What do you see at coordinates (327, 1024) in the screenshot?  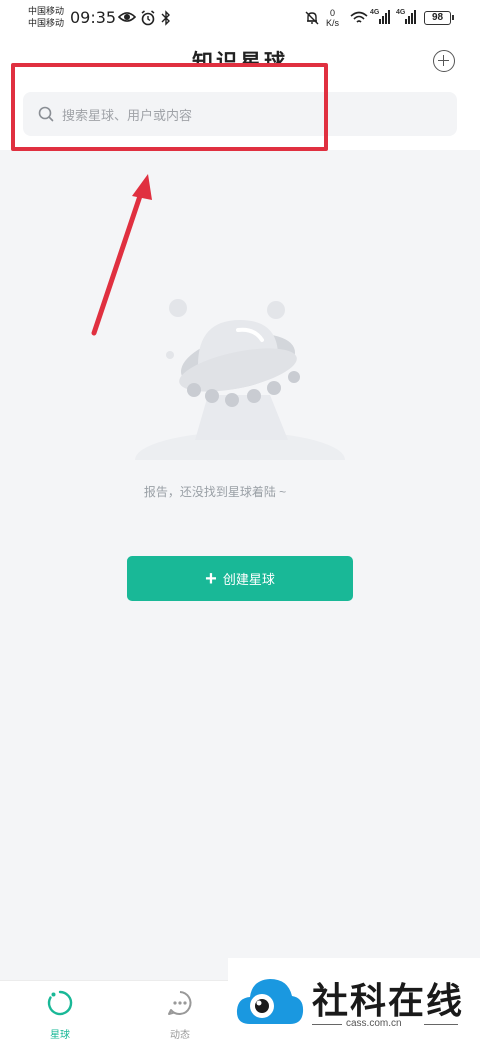 I see `watermark-divider-left` at bounding box center [327, 1024].